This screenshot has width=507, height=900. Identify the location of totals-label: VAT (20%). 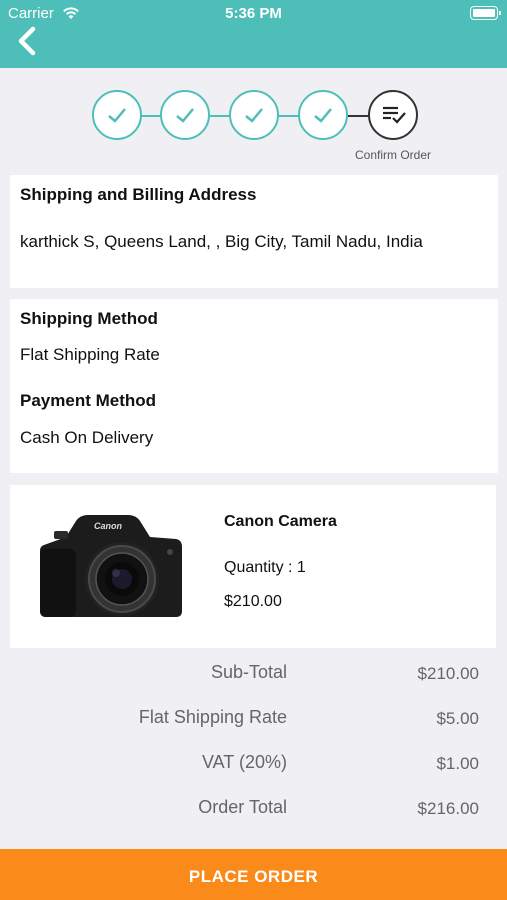
(244, 762).